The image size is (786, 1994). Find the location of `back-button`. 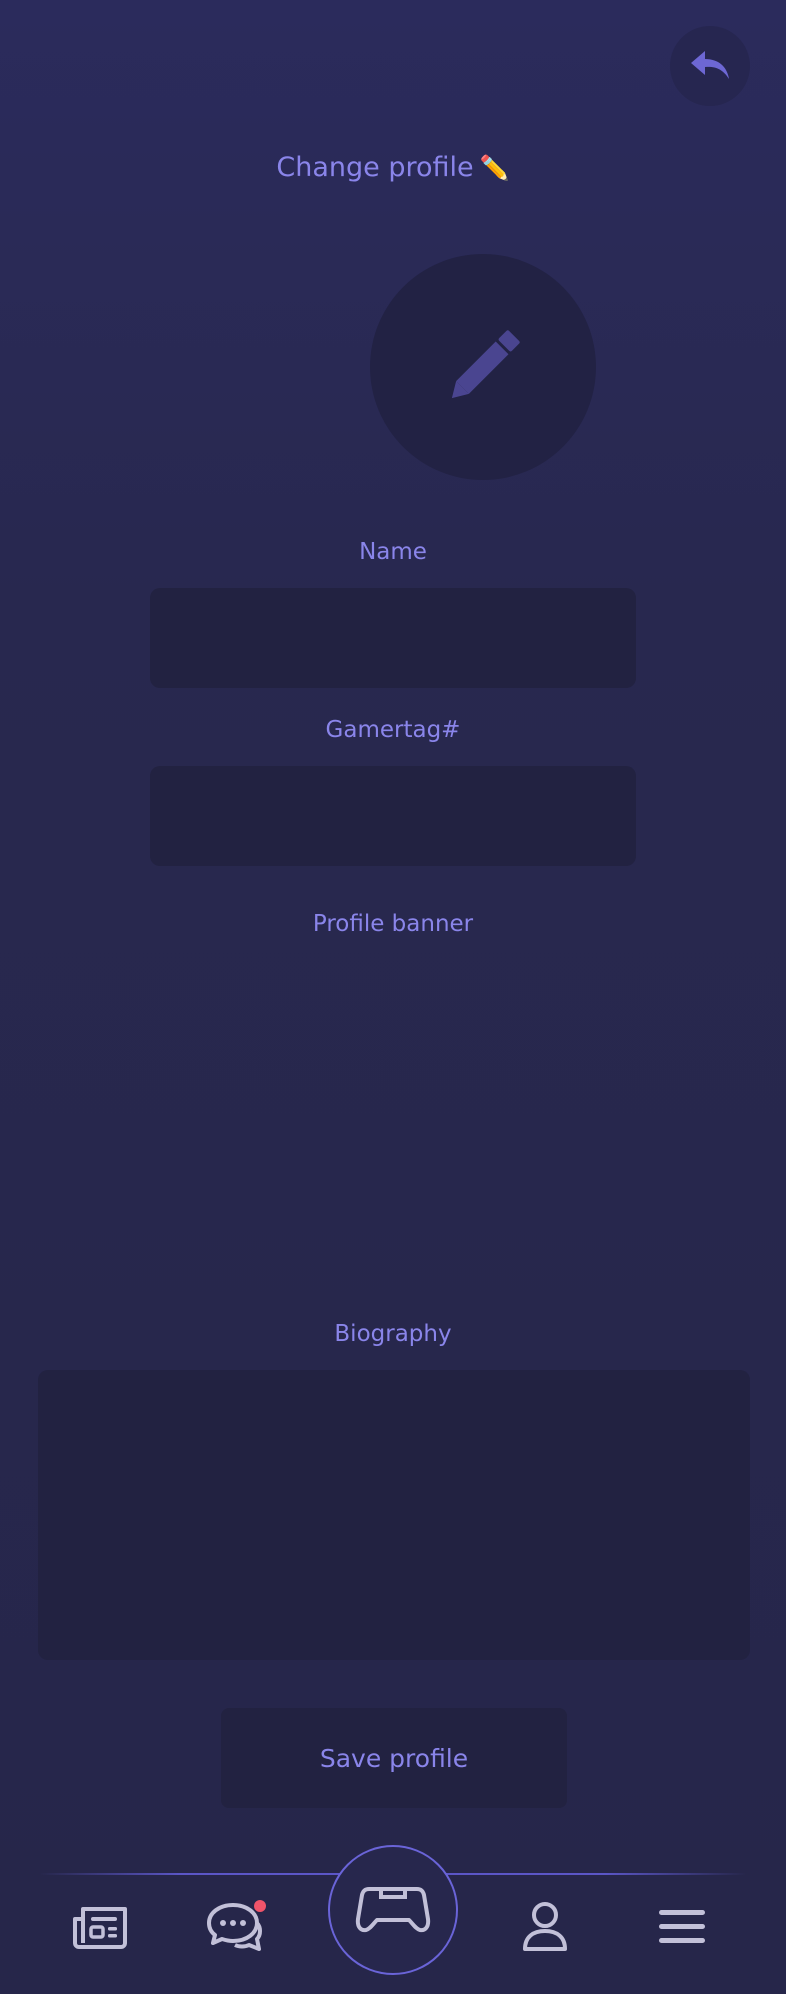

back-button is located at coordinates (710, 66).